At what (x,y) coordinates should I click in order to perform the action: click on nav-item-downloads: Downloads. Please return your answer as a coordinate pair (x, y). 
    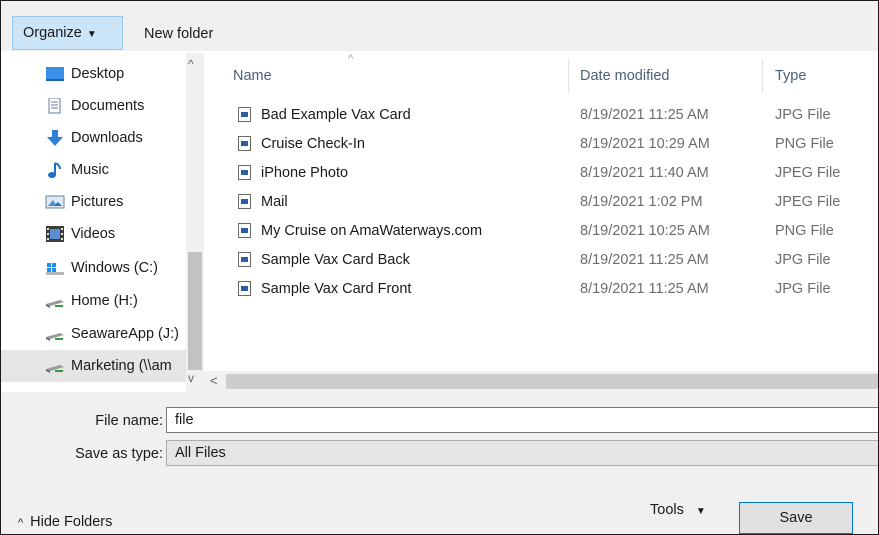
    Looking at the image, I should click on (93, 138).